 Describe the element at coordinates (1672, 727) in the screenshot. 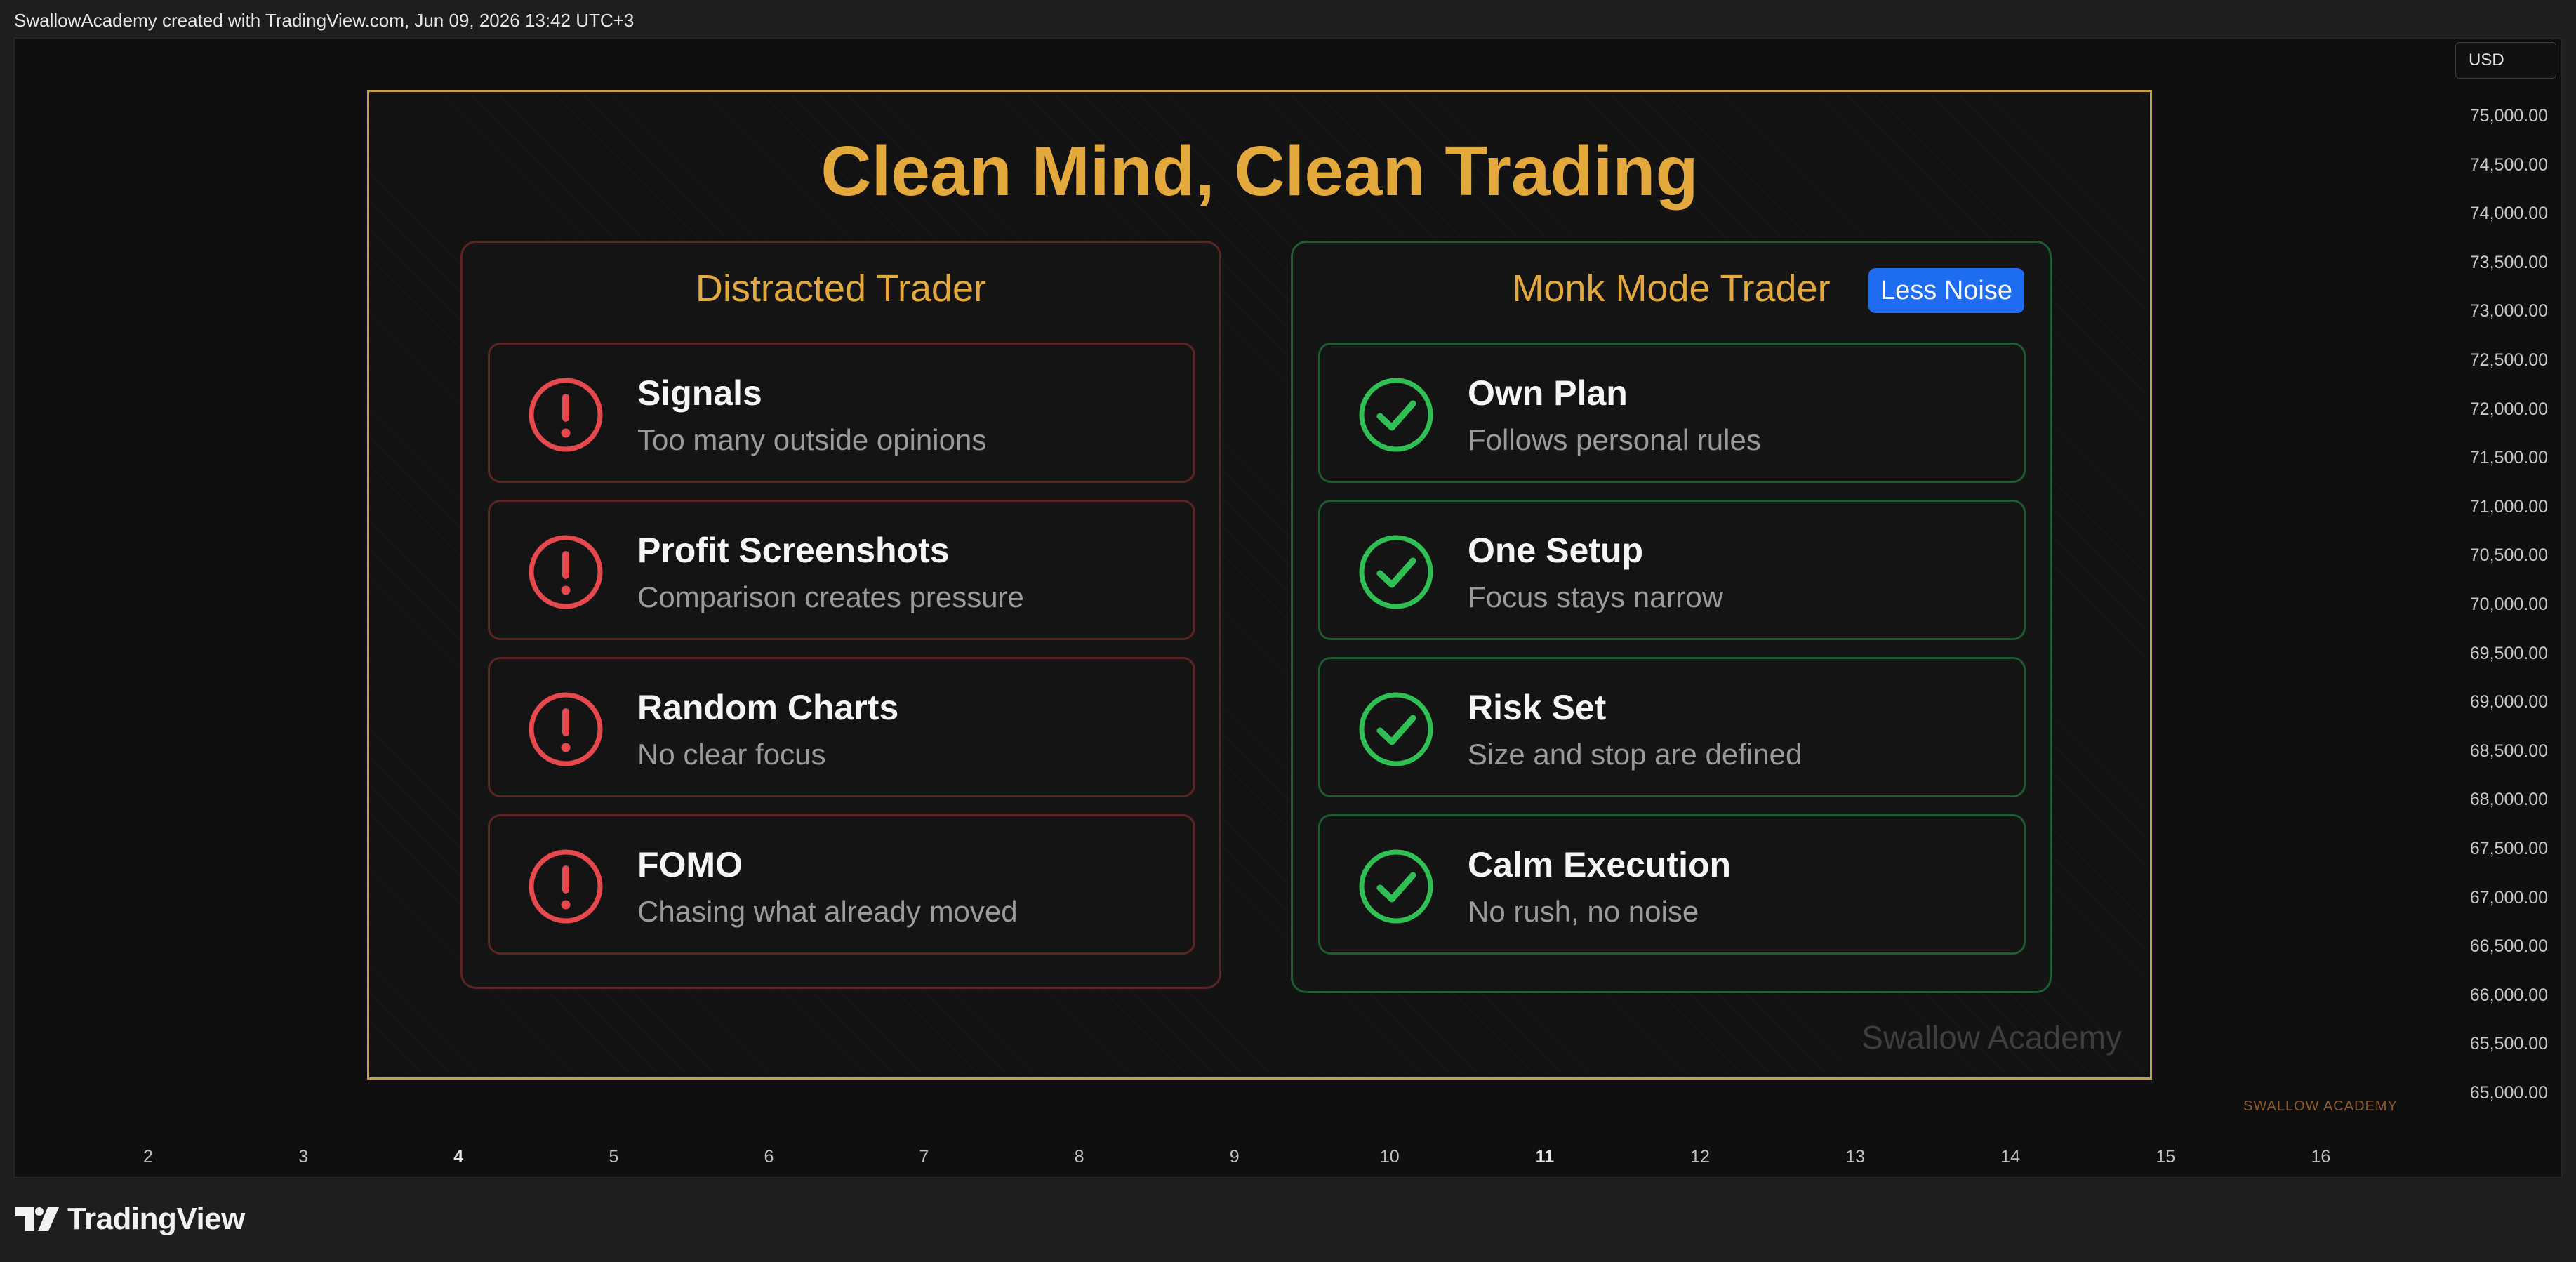

I see `list-item: Risk Set Size and stop are defined` at that location.